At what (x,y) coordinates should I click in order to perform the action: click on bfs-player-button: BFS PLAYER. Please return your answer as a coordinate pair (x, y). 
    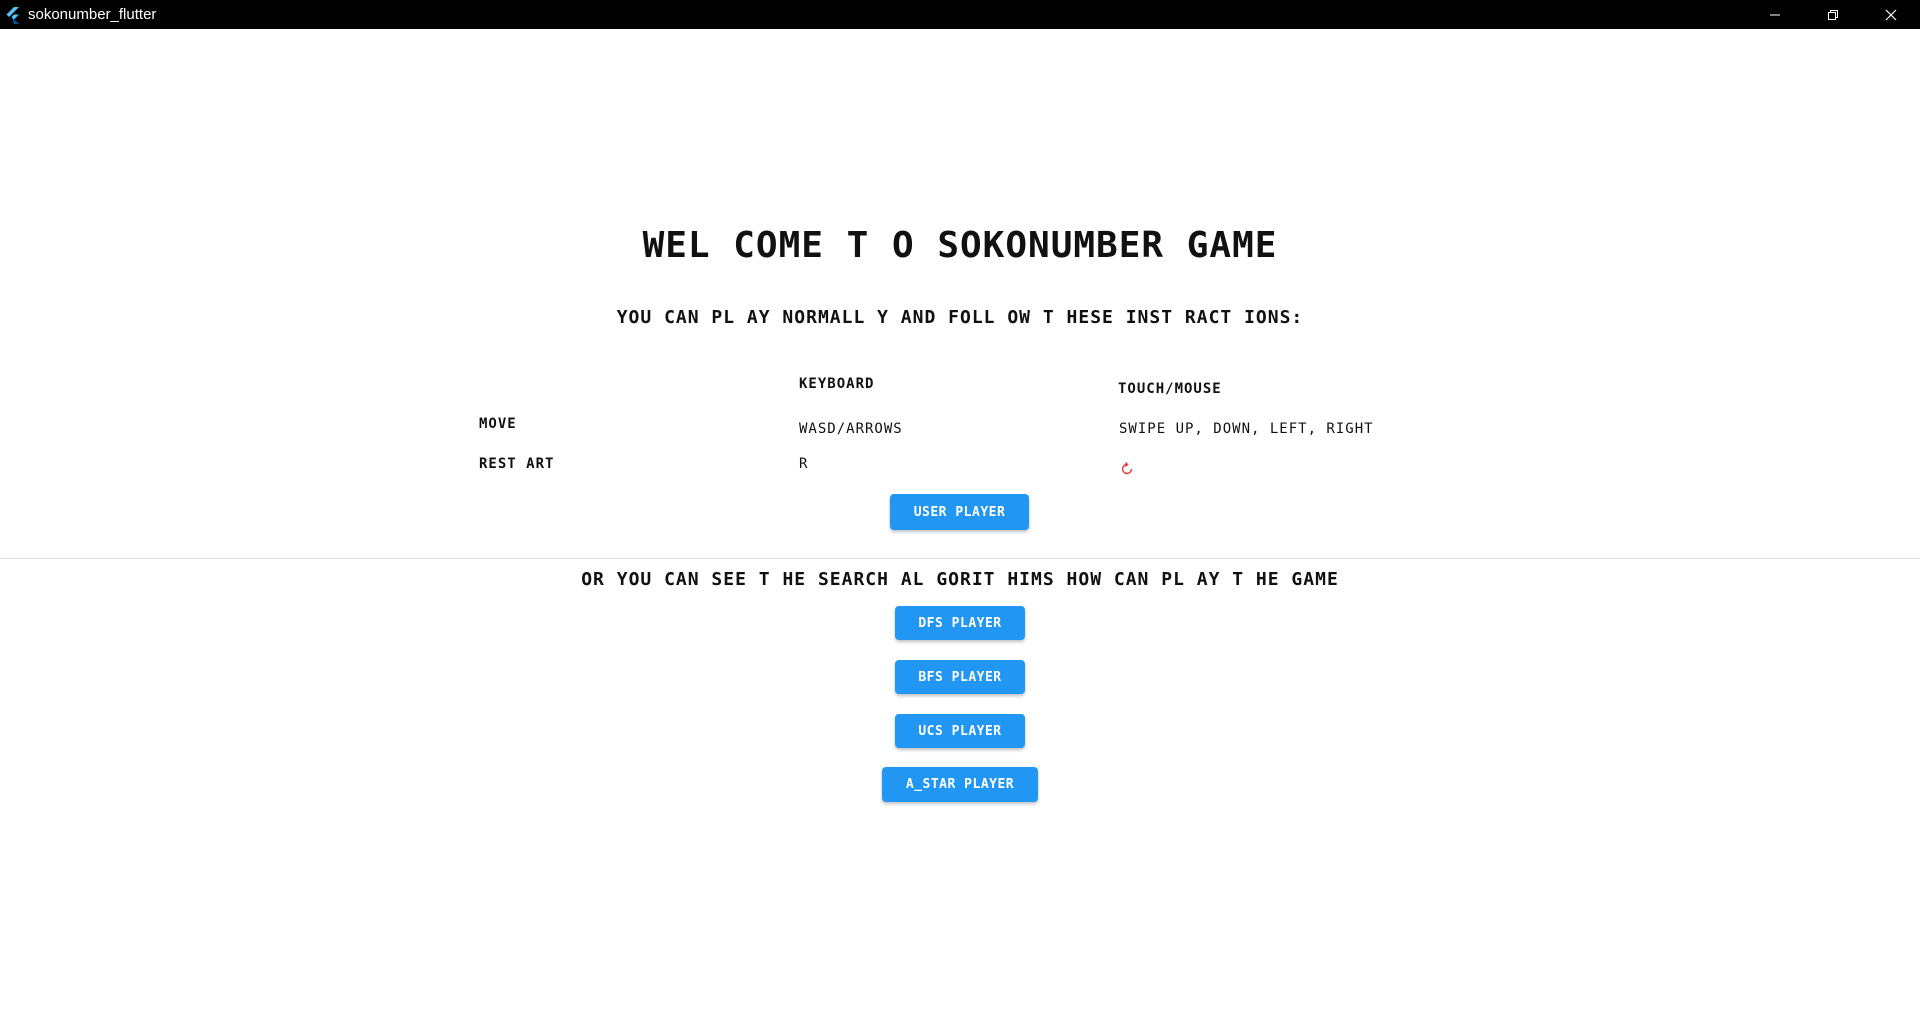
    Looking at the image, I should click on (960, 677).